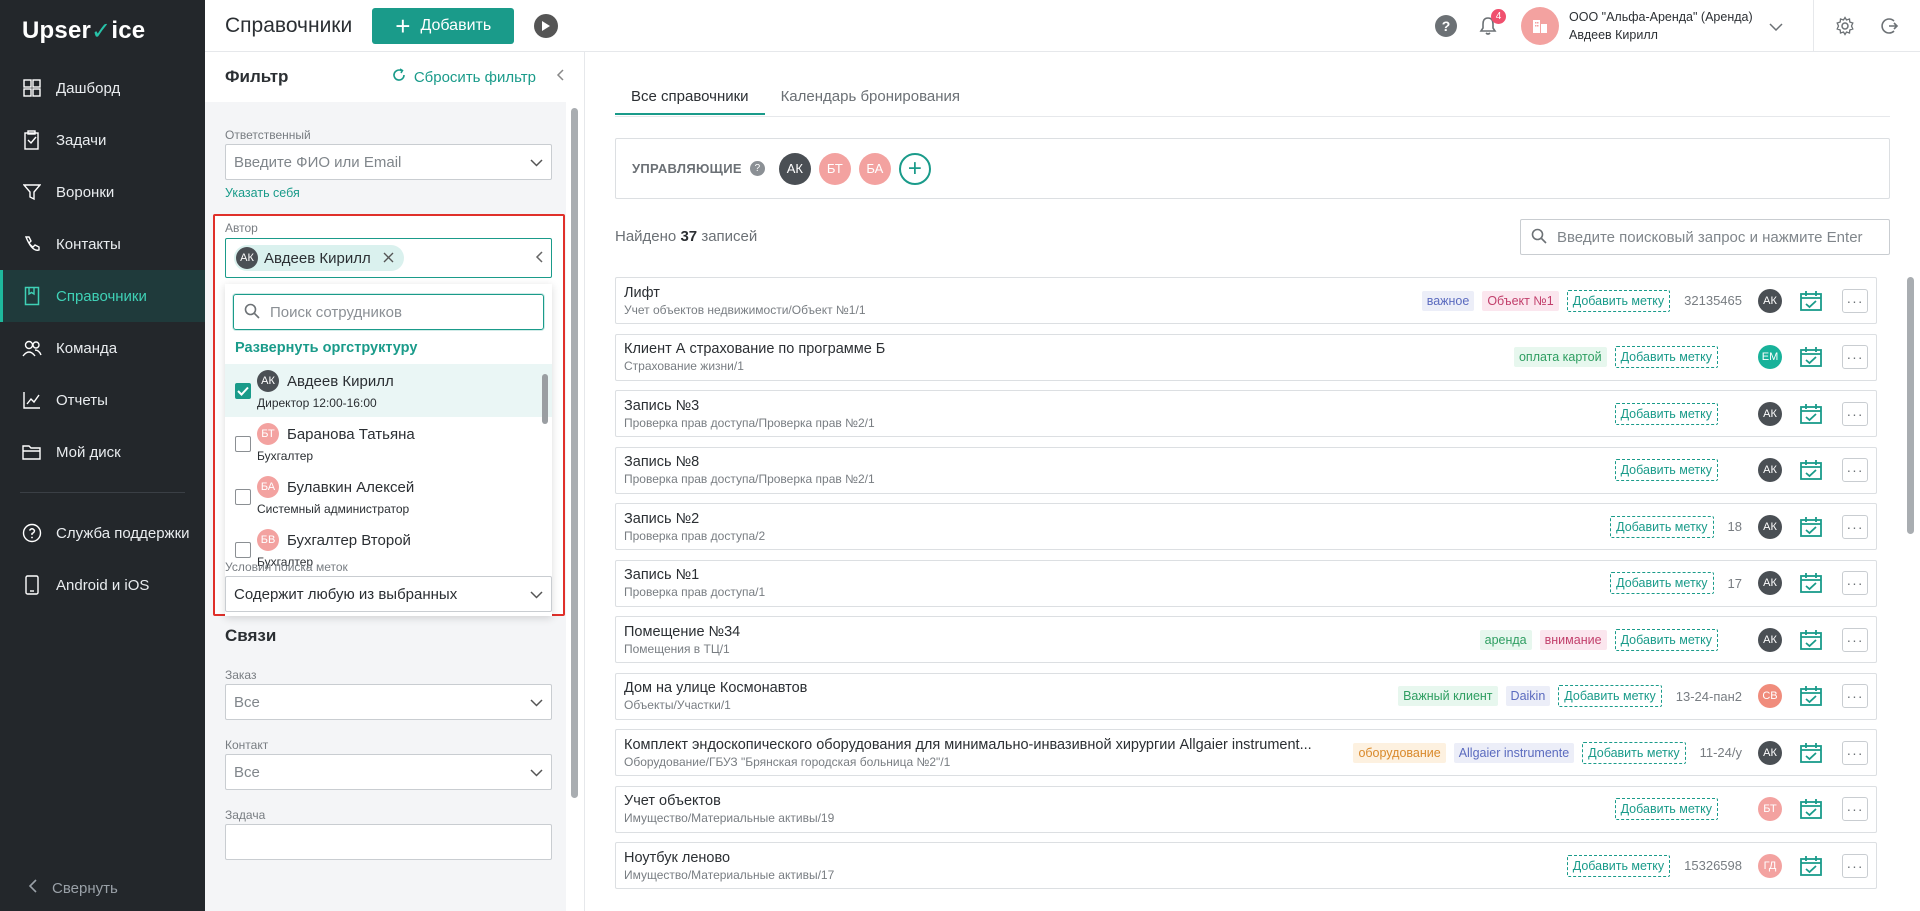 The height and width of the screenshot is (911, 1920). I want to click on sidebar-item-funnel: Воронки, so click(102, 192).